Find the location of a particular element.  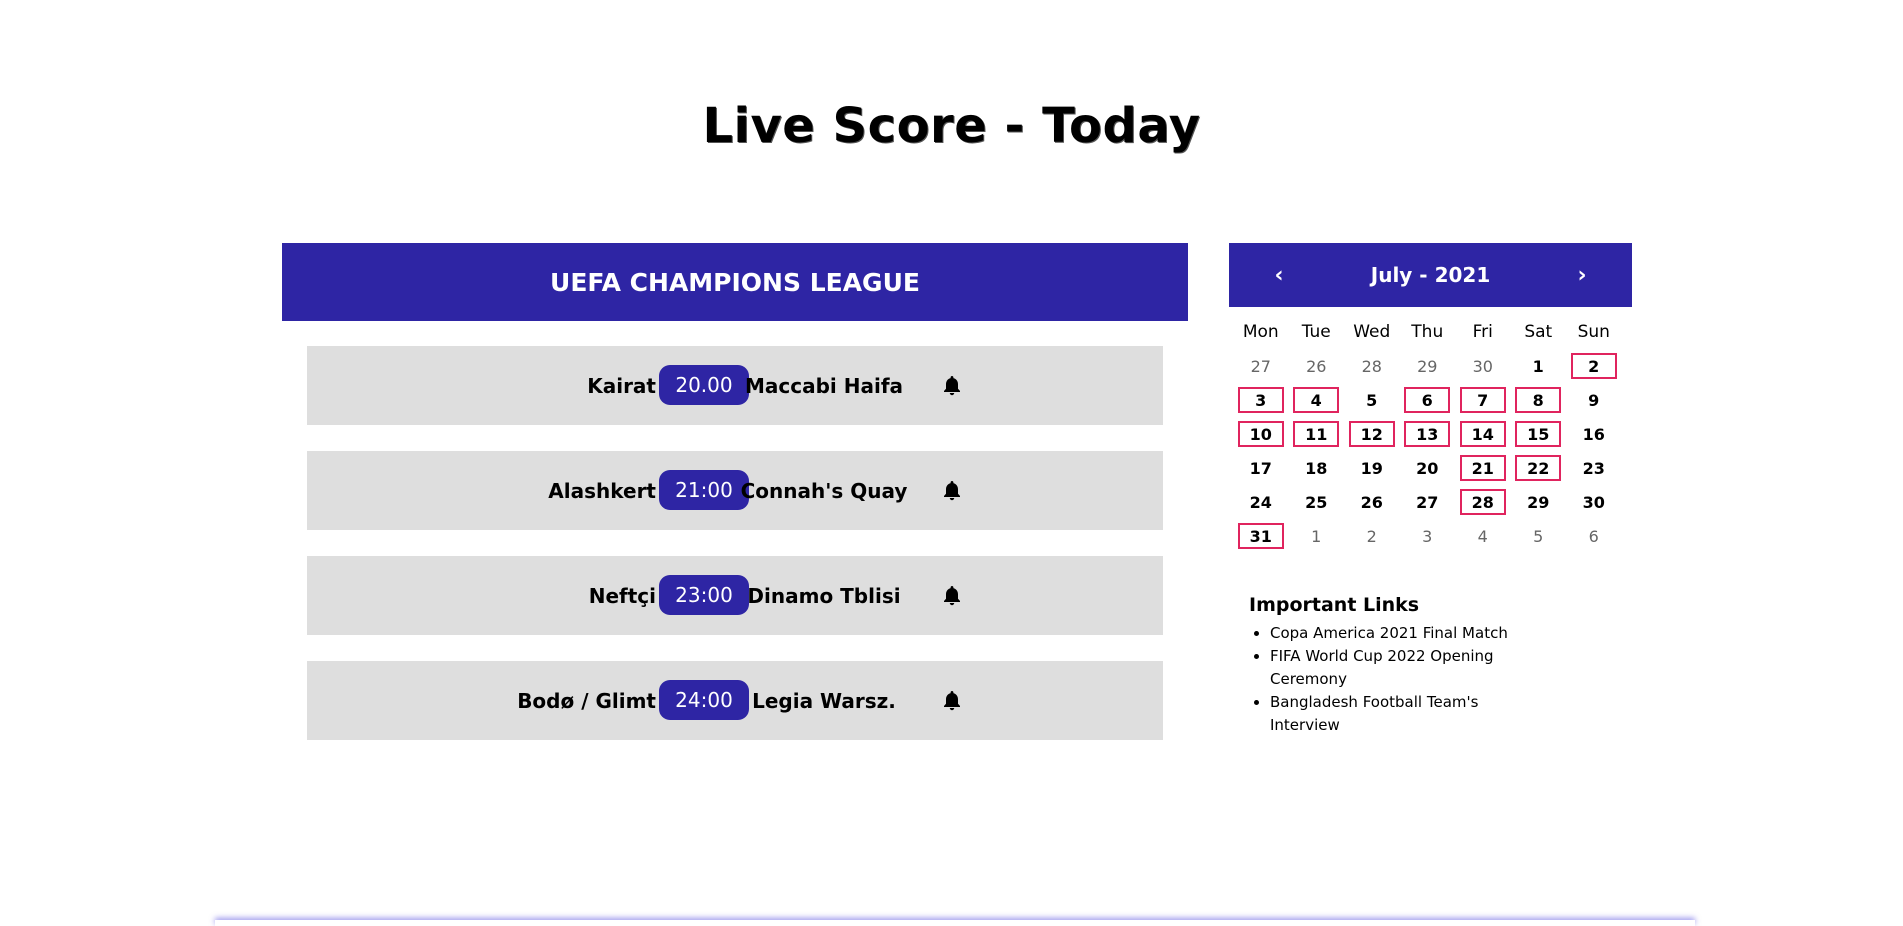

links-title: Important Links is located at coordinates (1334, 605).